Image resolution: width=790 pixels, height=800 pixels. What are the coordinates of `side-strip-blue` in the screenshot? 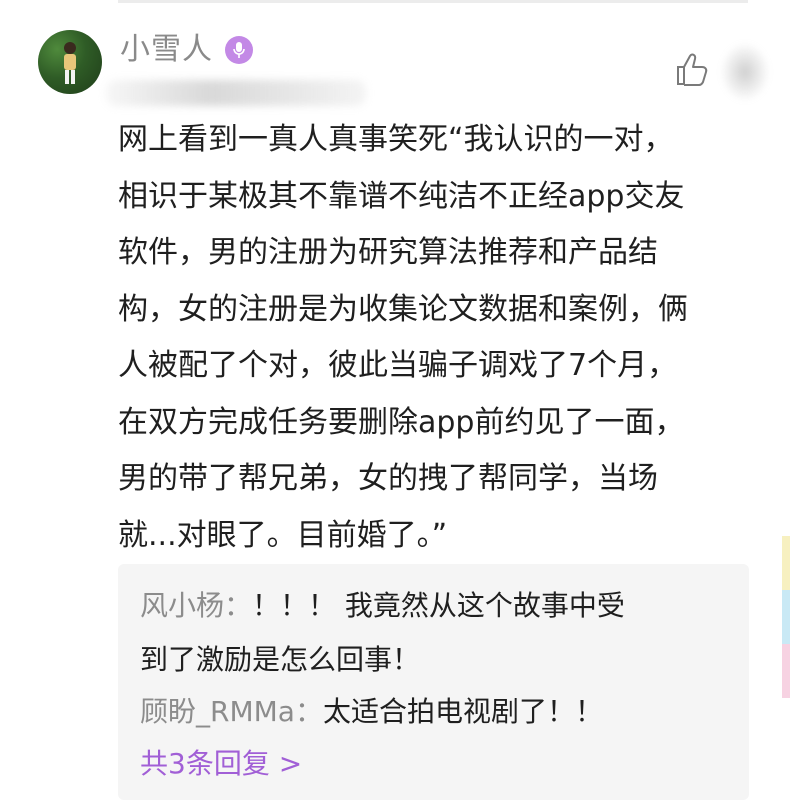 It's located at (786, 617).